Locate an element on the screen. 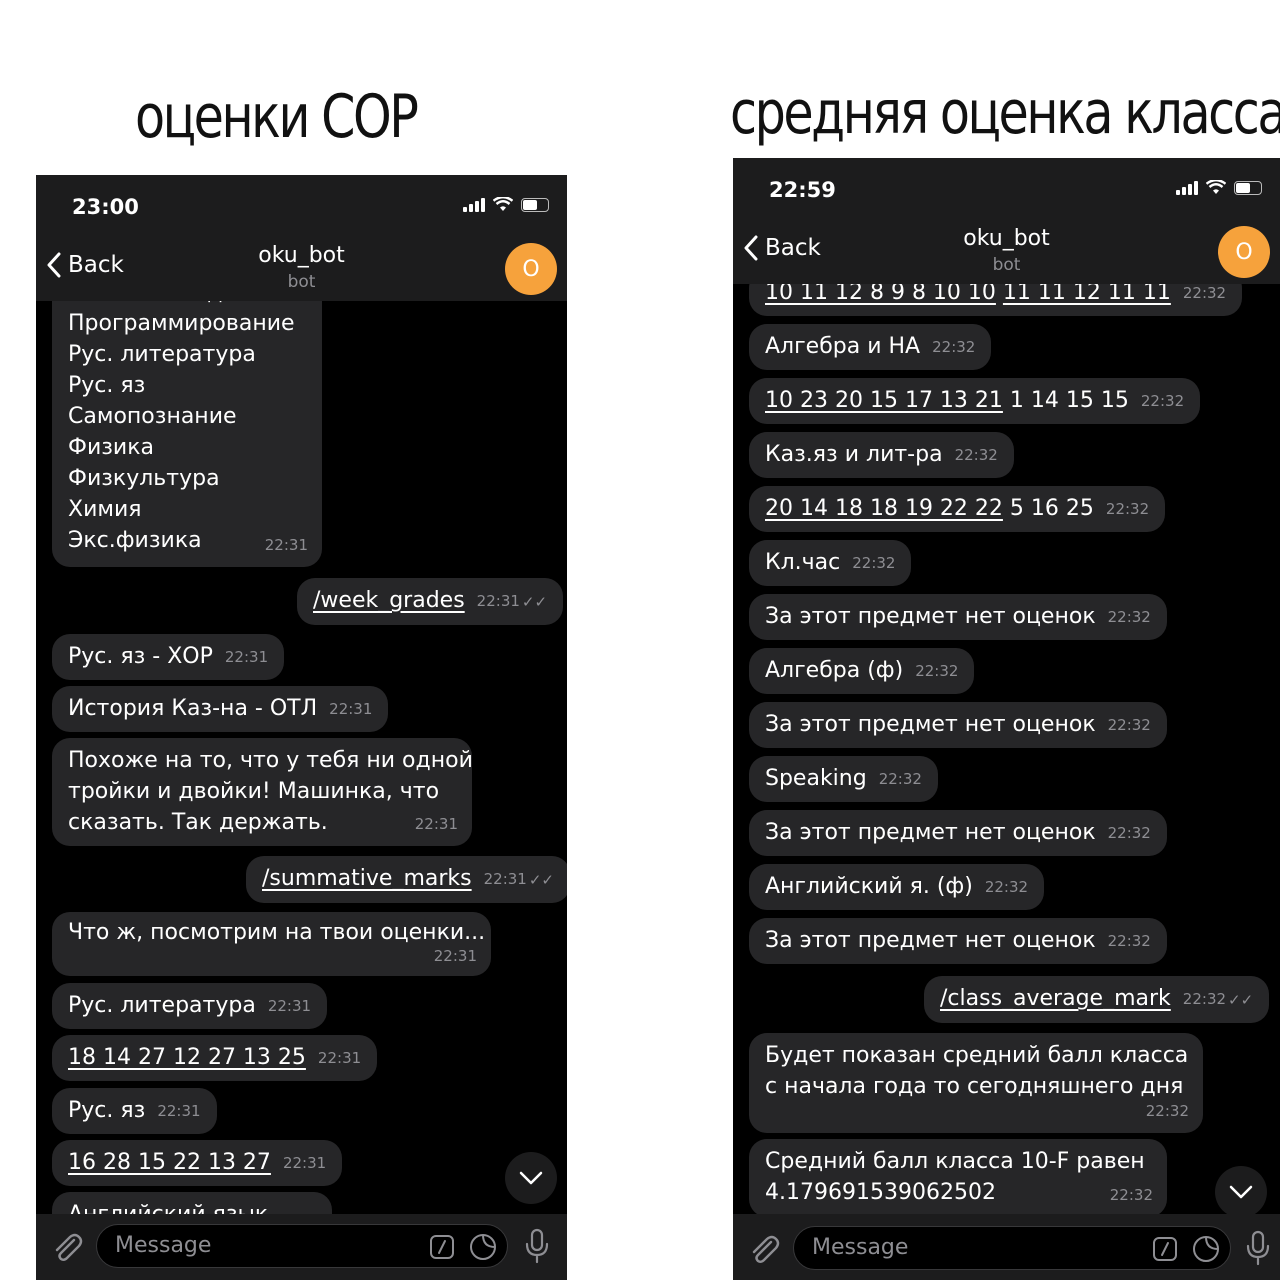 The width and height of the screenshot is (1280, 1280). subject-list-item: Химия is located at coordinates (105, 509).